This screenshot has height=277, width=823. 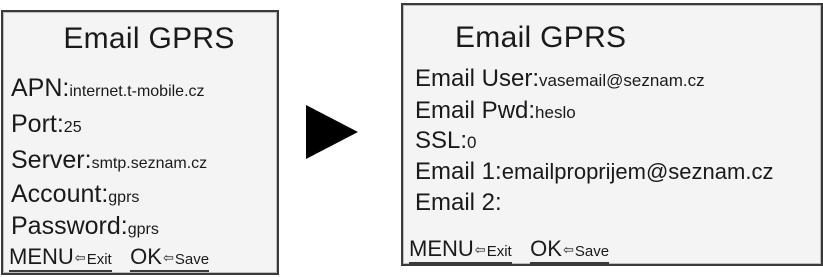 I want to click on field-label: Server:, so click(x=51, y=160).